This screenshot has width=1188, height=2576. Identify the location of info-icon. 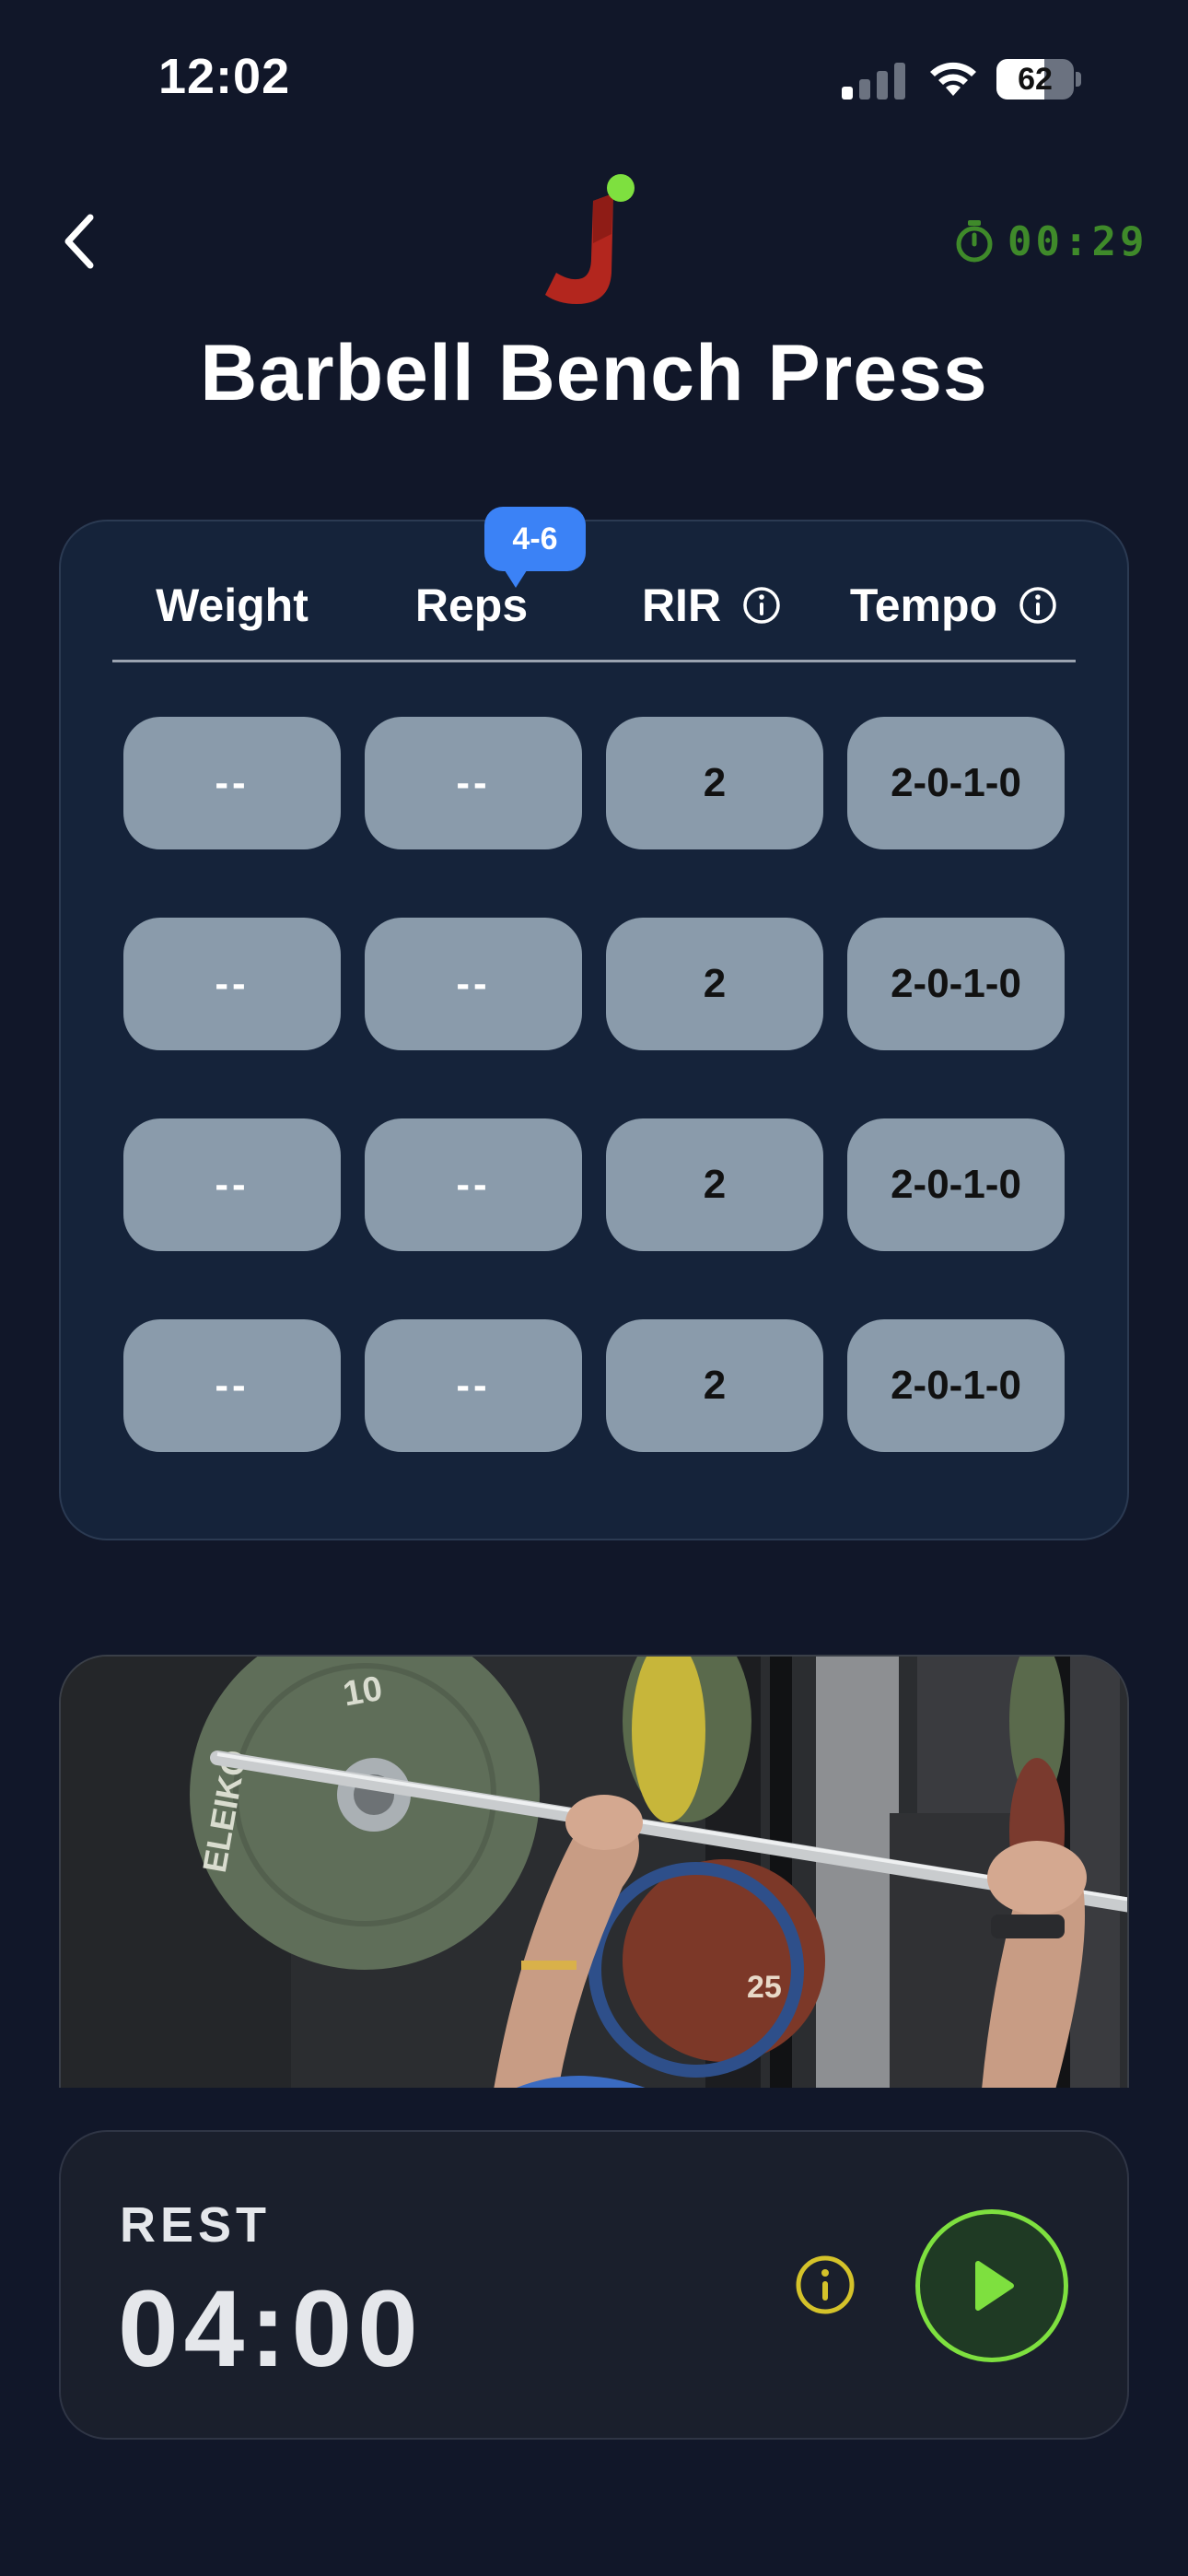
(825, 2285).